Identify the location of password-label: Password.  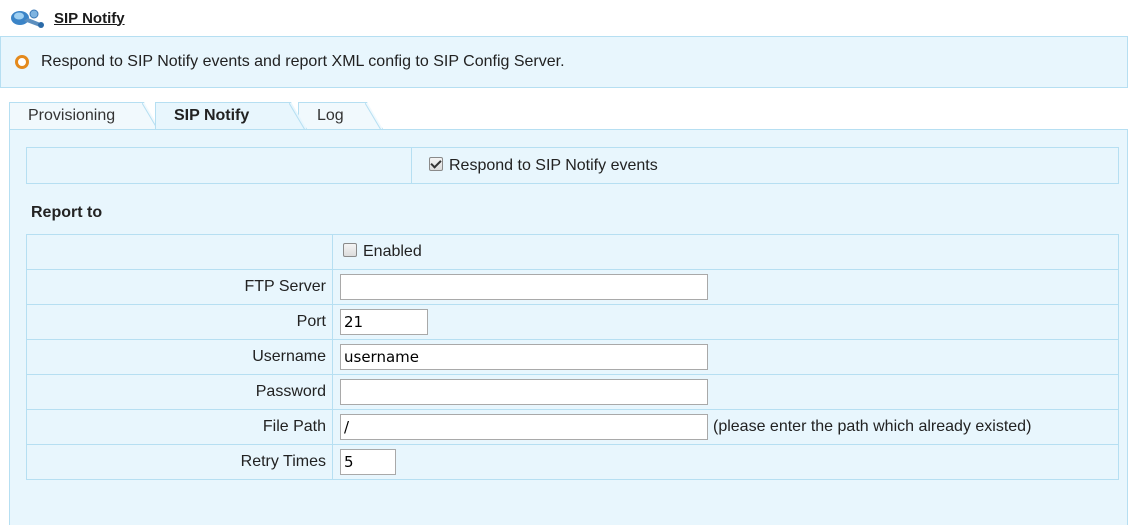
(179, 392).